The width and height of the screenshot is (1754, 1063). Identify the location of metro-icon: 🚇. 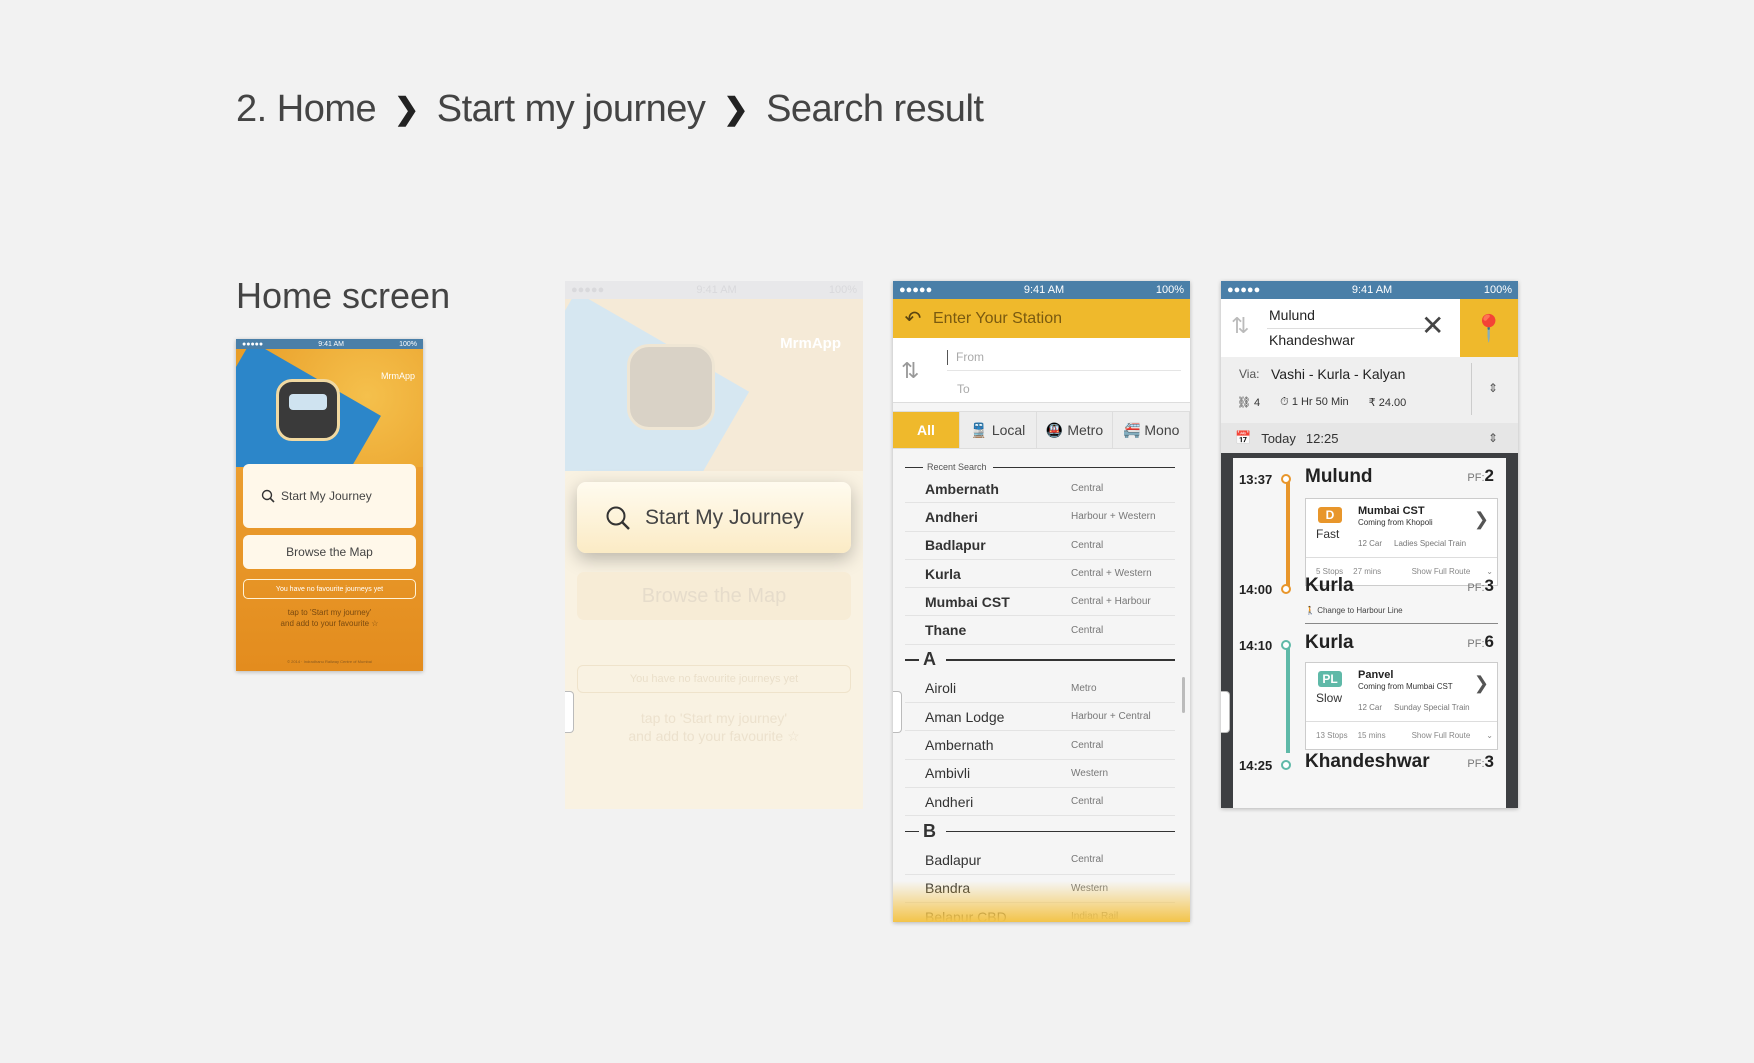
(1054, 429).